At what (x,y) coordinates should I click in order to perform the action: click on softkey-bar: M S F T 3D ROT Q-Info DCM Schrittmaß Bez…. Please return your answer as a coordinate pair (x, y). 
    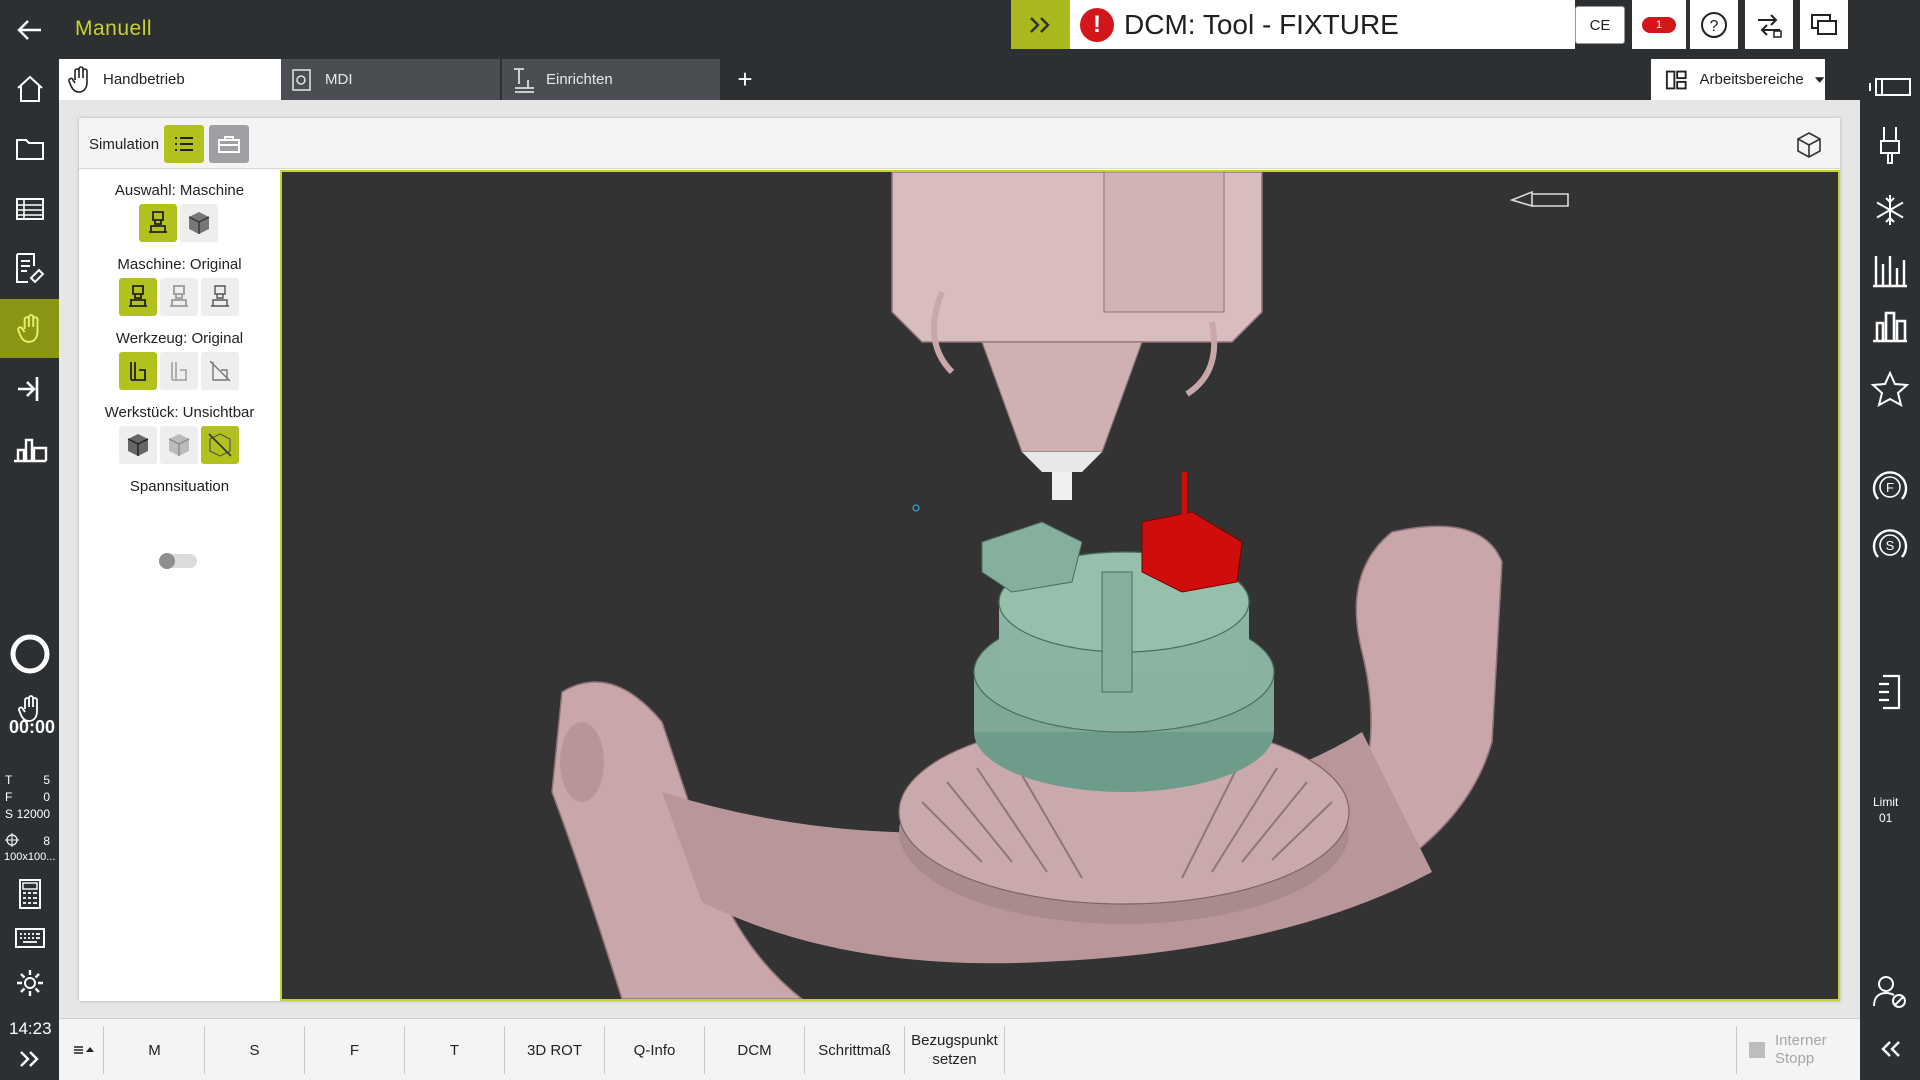
    Looking at the image, I should click on (959, 1049).